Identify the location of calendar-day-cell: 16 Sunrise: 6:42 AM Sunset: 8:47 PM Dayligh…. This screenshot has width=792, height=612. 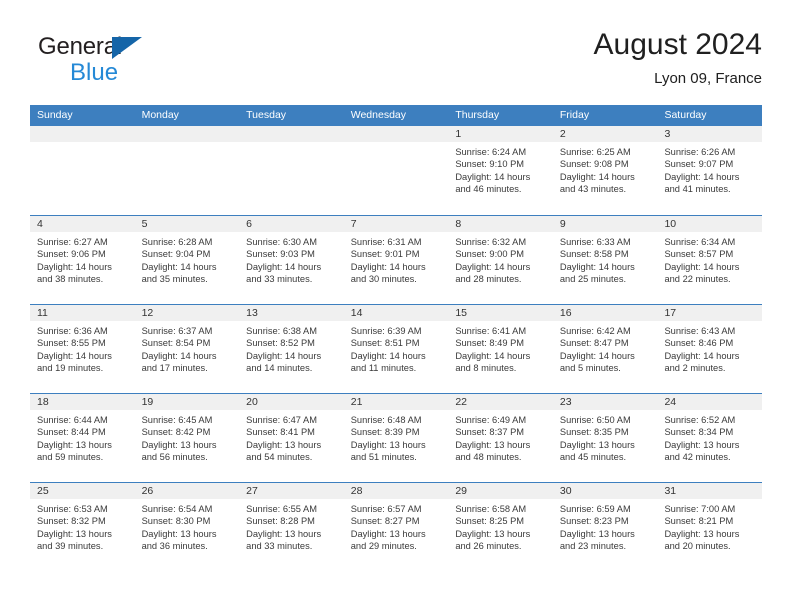
(605, 349).